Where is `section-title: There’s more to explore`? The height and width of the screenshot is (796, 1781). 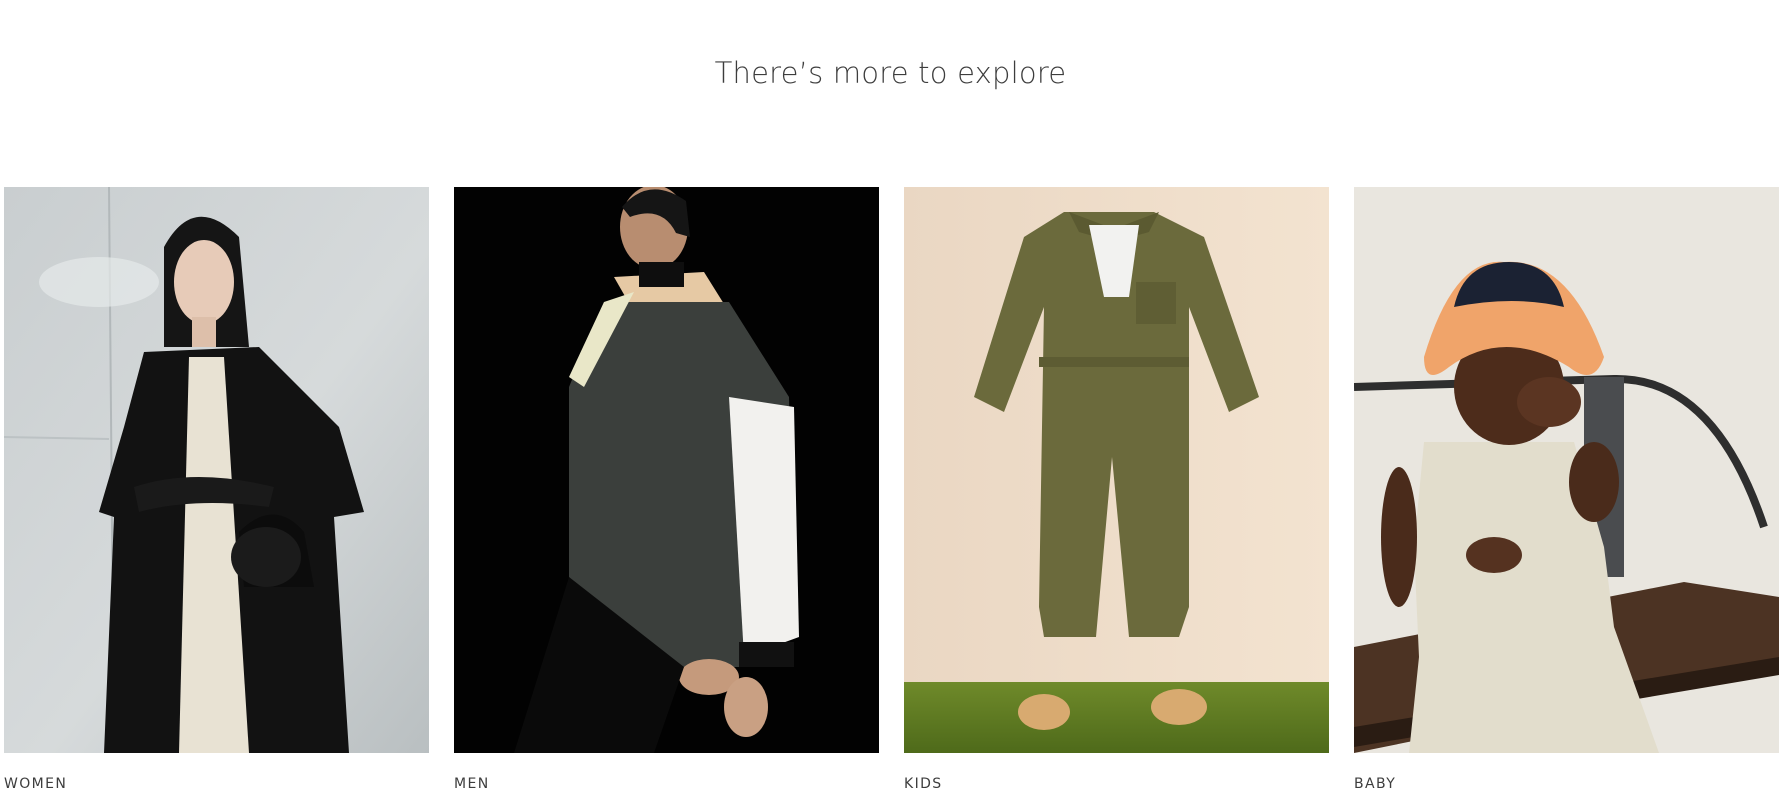 section-title: There’s more to explore is located at coordinates (890, 73).